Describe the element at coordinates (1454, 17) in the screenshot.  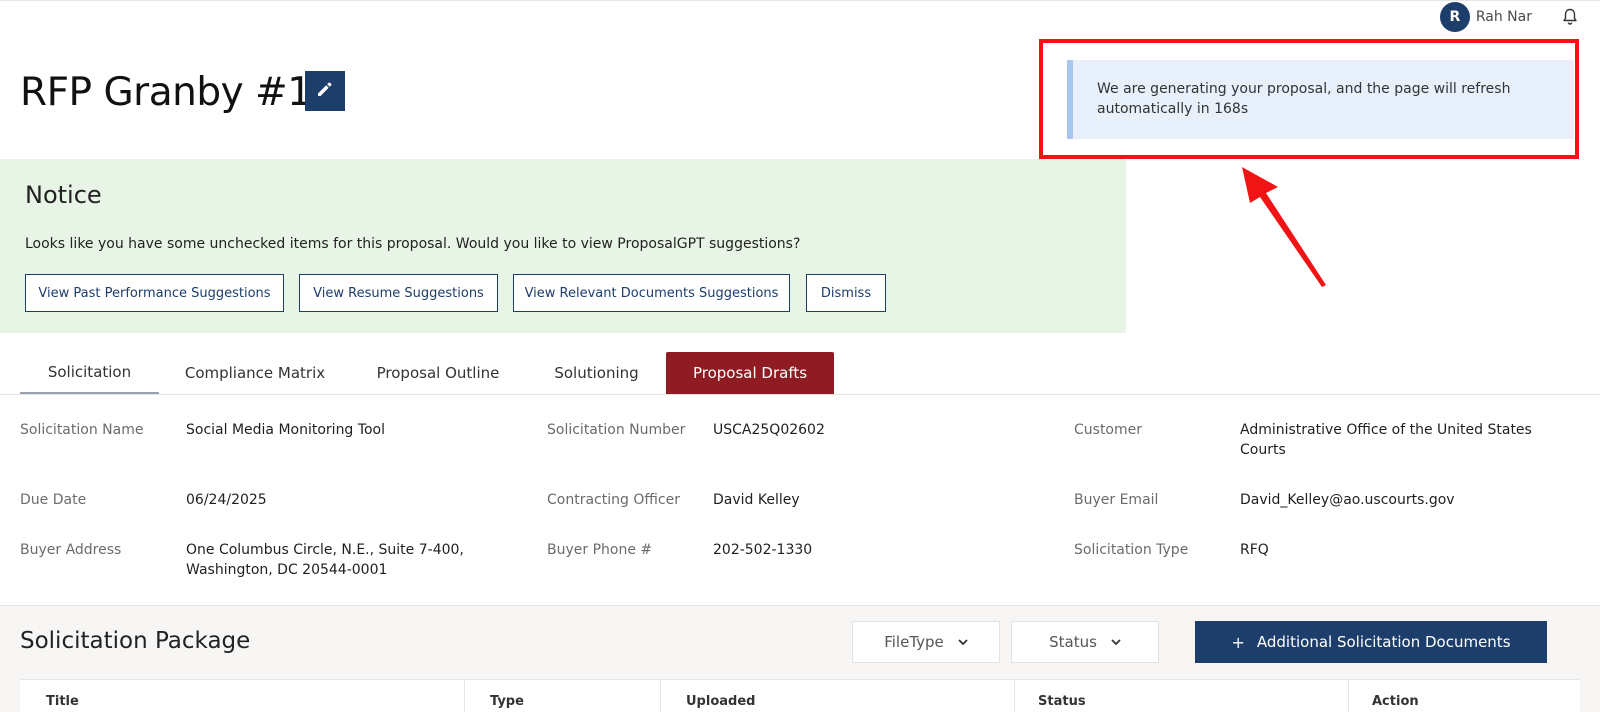
I see `avatar: R` at that location.